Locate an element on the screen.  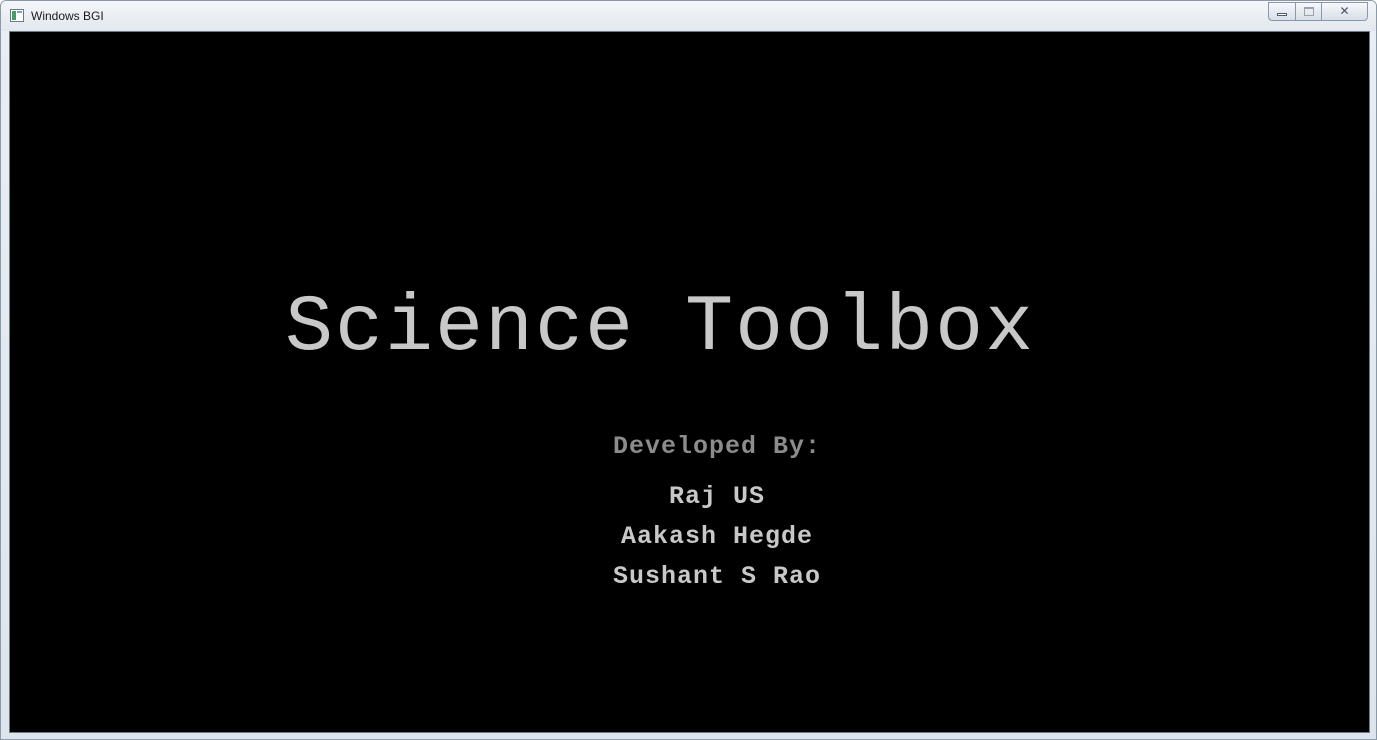
window-title: Windows BGI is located at coordinates (67, 16).